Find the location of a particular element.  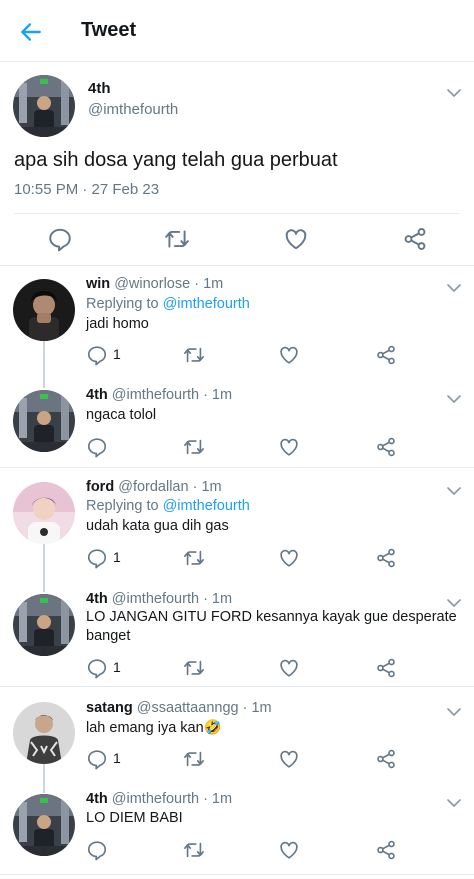

author-name: win is located at coordinates (98, 284).